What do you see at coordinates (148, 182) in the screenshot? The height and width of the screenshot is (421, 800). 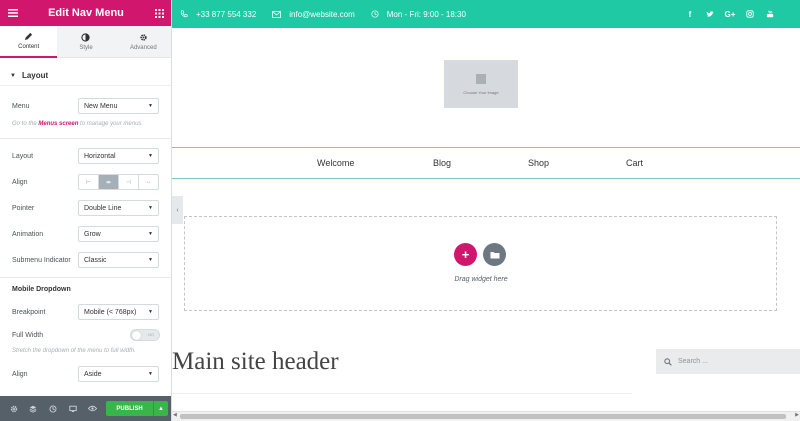 I see `align-justify-button: ↔` at bounding box center [148, 182].